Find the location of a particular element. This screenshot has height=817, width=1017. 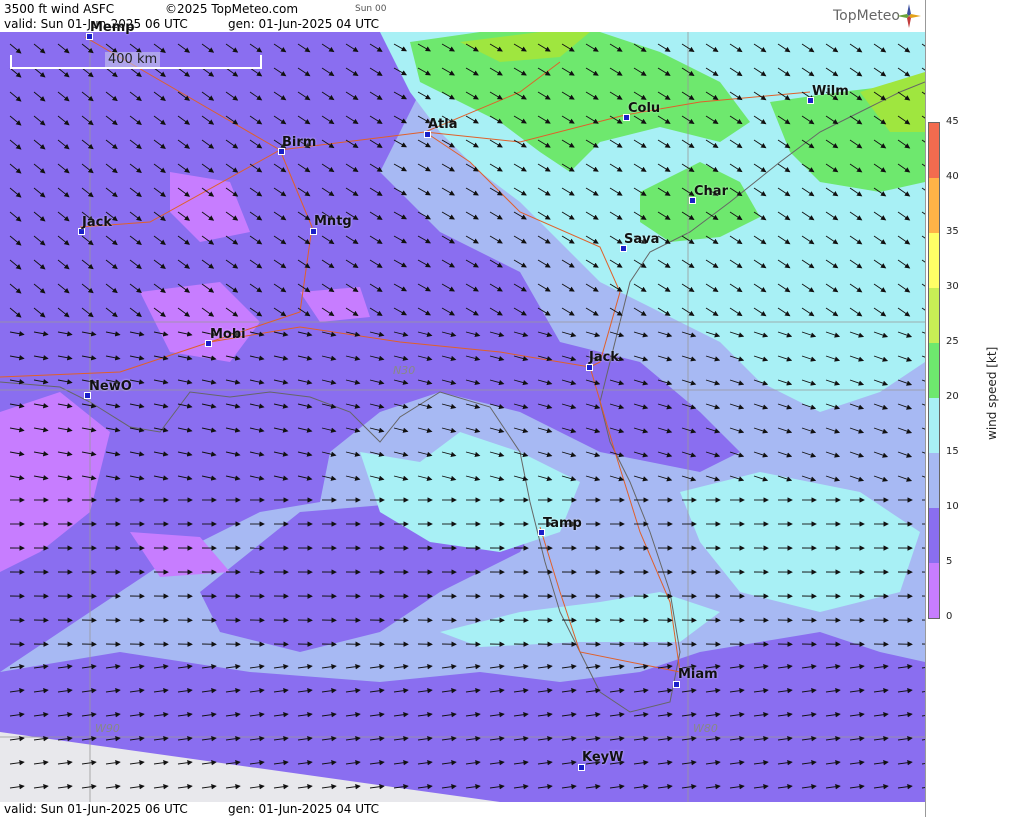

city-label-mobi: Mobi is located at coordinates (228, 334).